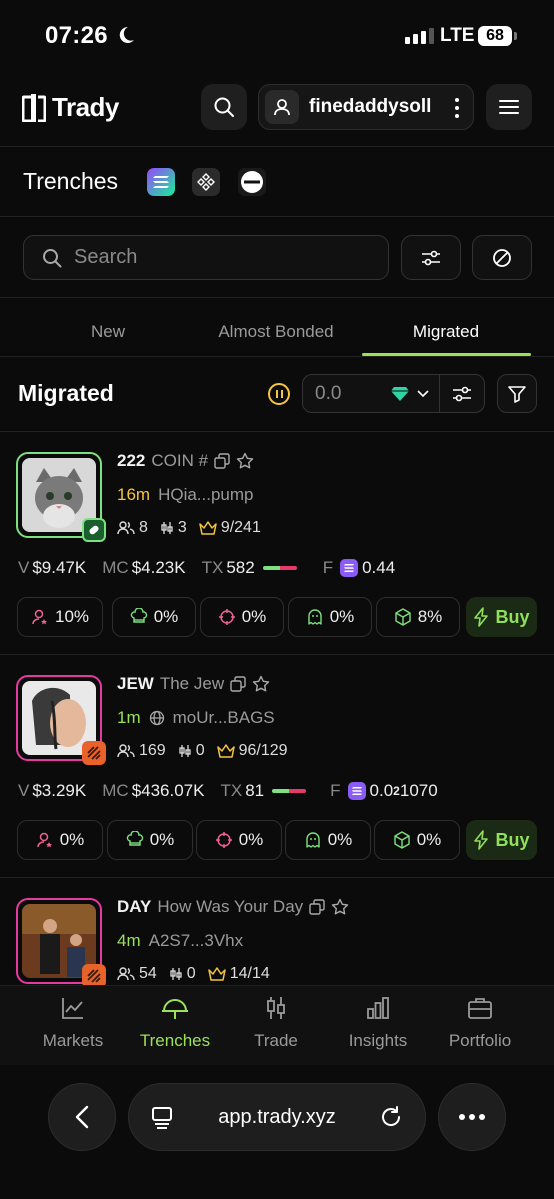 This screenshot has height=1199, width=554. What do you see at coordinates (252, 182) in the screenshot?
I see `base-icon` at bounding box center [252, 182].